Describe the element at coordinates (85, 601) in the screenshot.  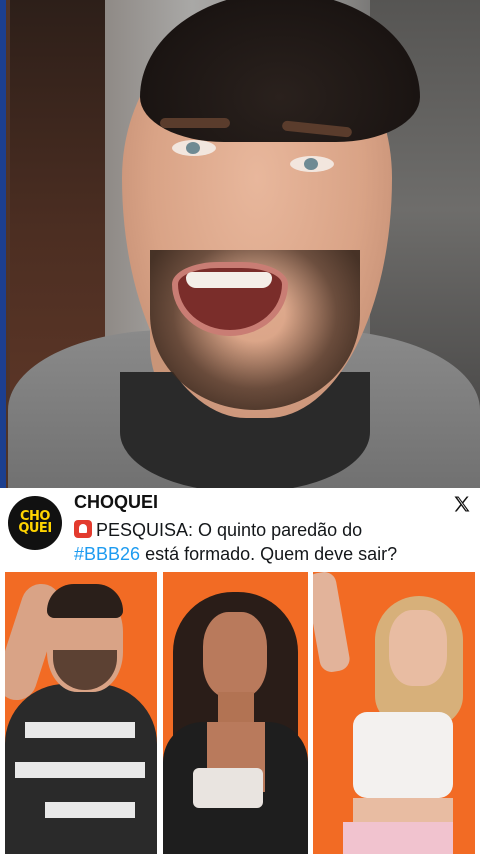
I see `contestant-1-hair` at that location.